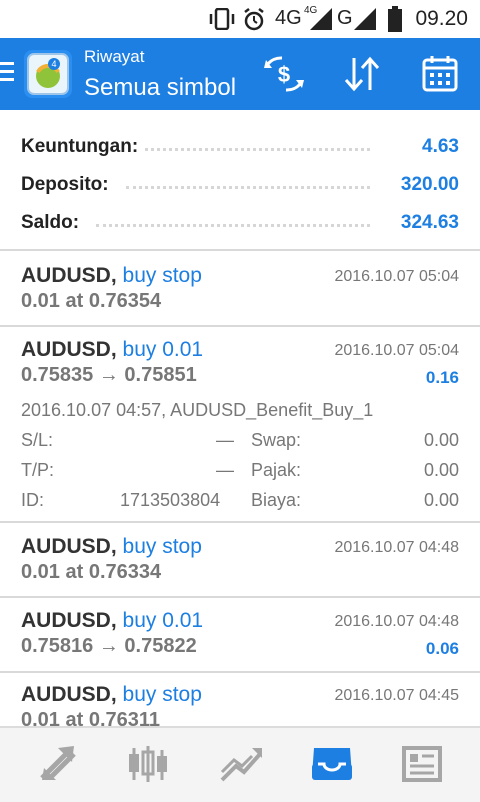 The height and width of the screenshot is (802, 480). I want to click on summary-value: 324.63, so click(426, 223).